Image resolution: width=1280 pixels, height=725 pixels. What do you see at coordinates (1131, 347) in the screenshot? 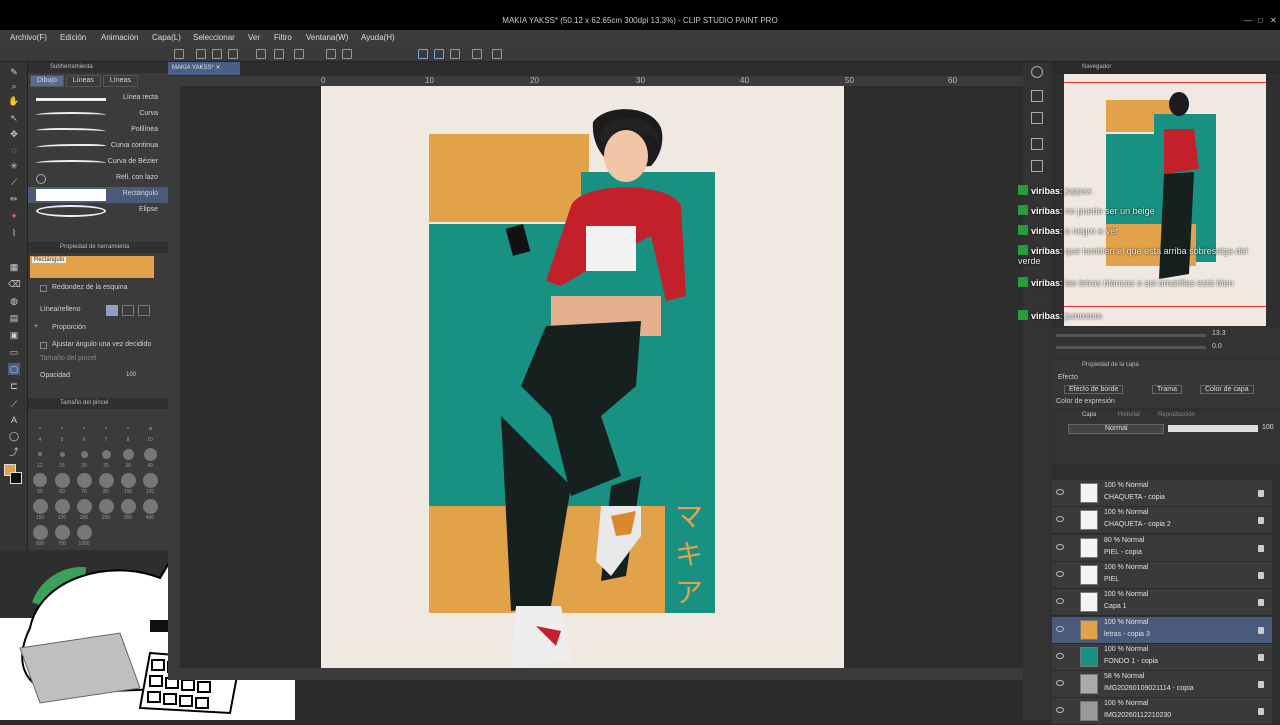
I see `rotate-slider` at bounding box center [1131, 347].